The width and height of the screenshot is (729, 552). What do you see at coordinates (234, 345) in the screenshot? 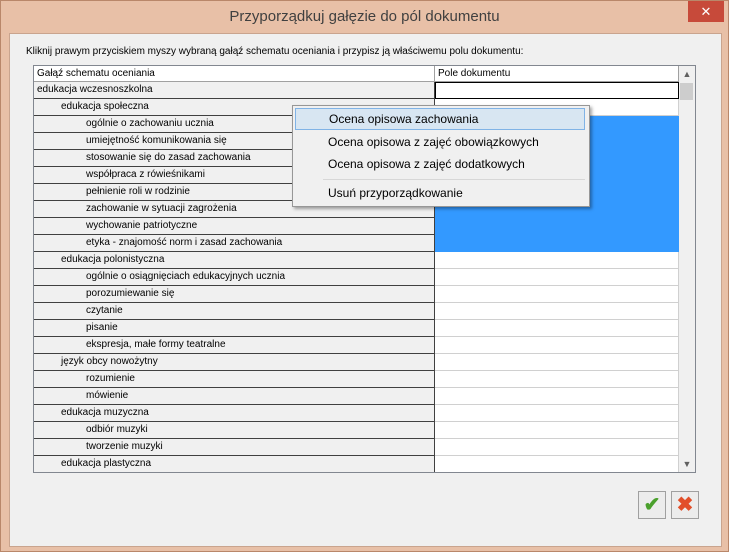
I see `branch-cell: ekspresja, małe formy teatralne` at bounding box center [234, 345].